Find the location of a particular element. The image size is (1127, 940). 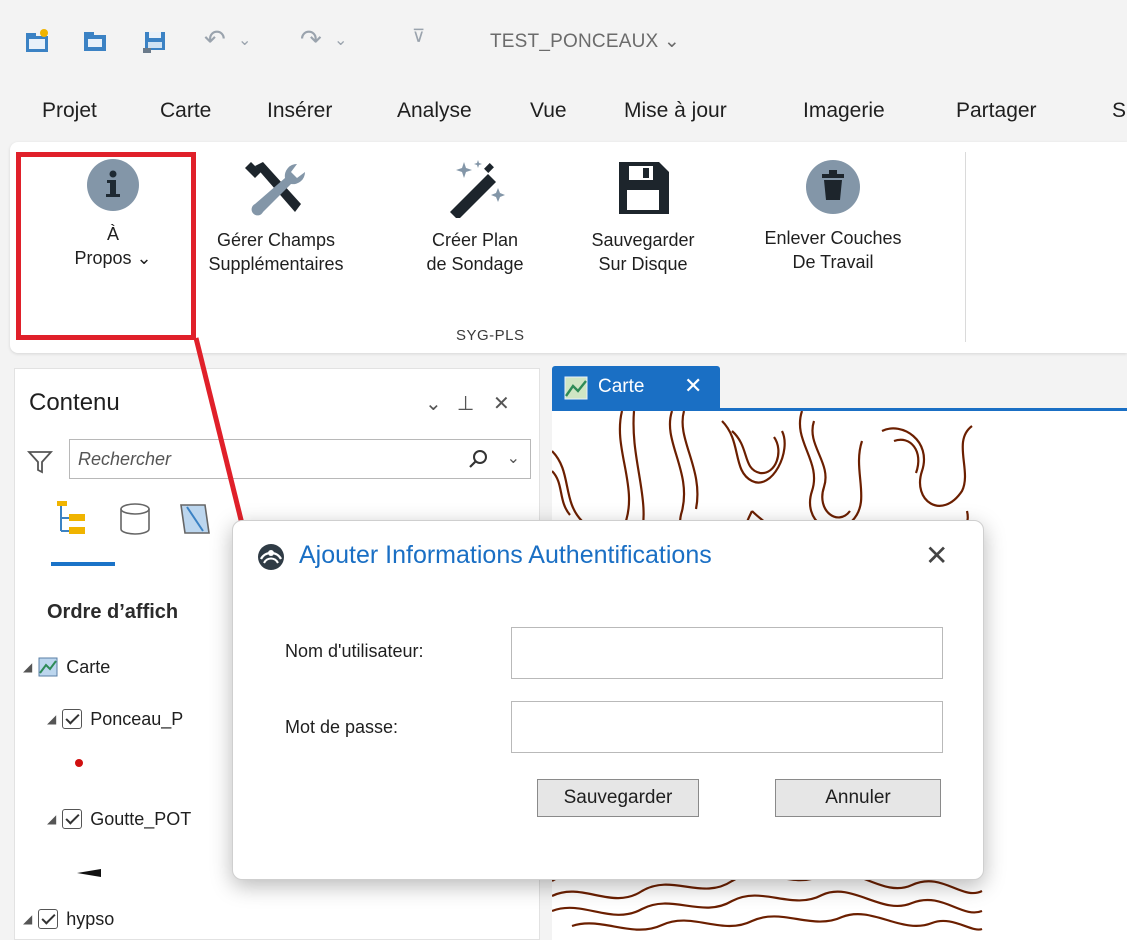

floppy-disk-icon is located at coordinates (644, 188).